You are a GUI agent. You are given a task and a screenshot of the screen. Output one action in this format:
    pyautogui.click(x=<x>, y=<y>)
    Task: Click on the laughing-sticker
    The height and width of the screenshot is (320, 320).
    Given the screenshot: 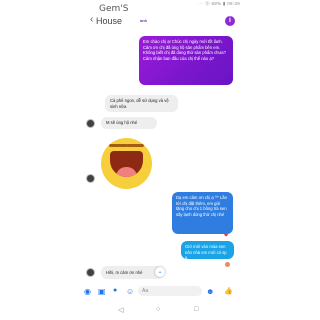 What is the action you would take?
    pyautogui.click(x=126, y=163)
    